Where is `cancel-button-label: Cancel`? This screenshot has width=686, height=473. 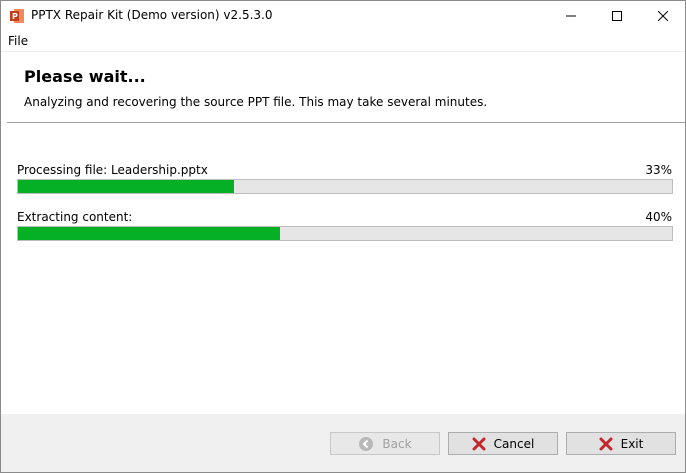 cancel-button-label: Cancel is located at coordinates (514, 443).